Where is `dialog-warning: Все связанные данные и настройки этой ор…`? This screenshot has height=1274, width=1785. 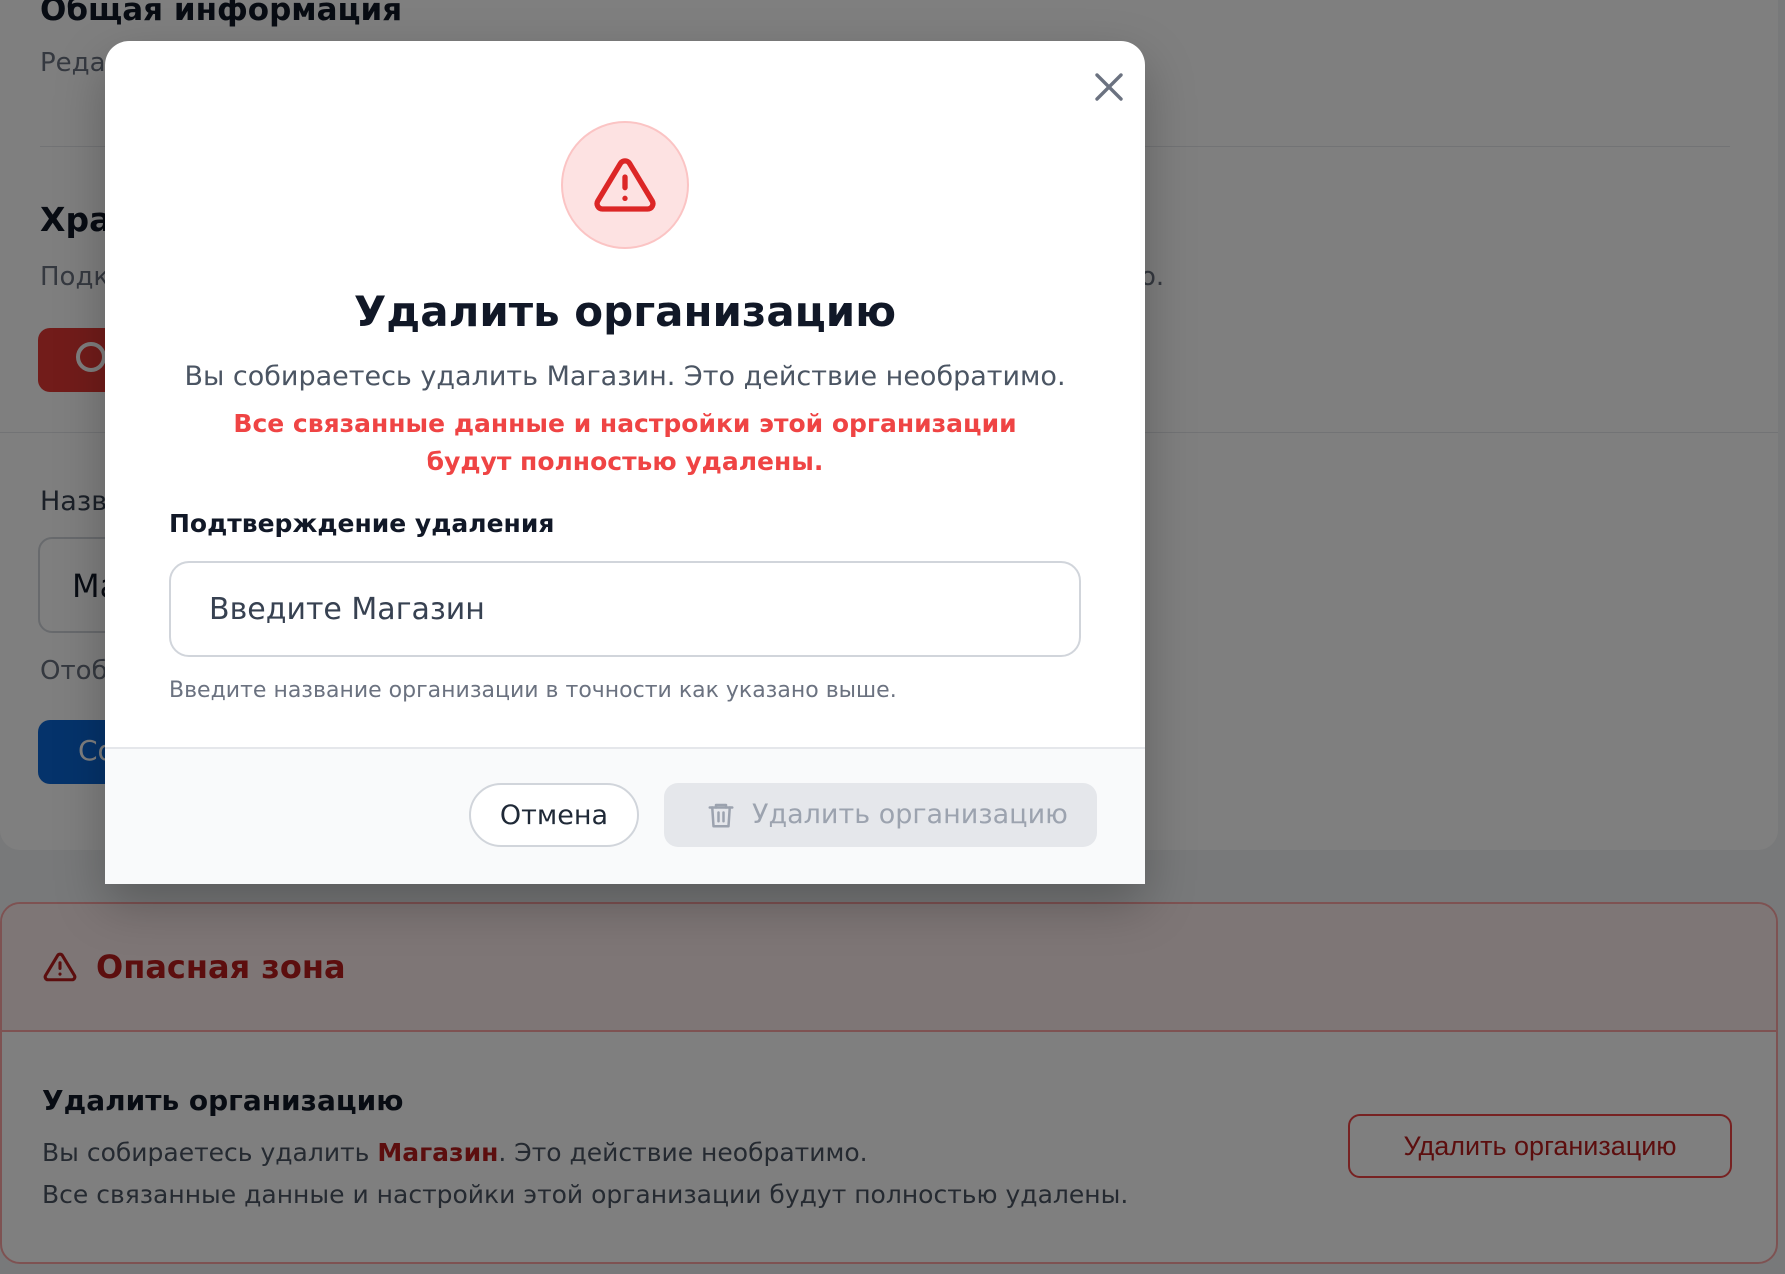 dialog-warning: Все связанные данные и настройки этой ор… is located at coordinates (625, 442).